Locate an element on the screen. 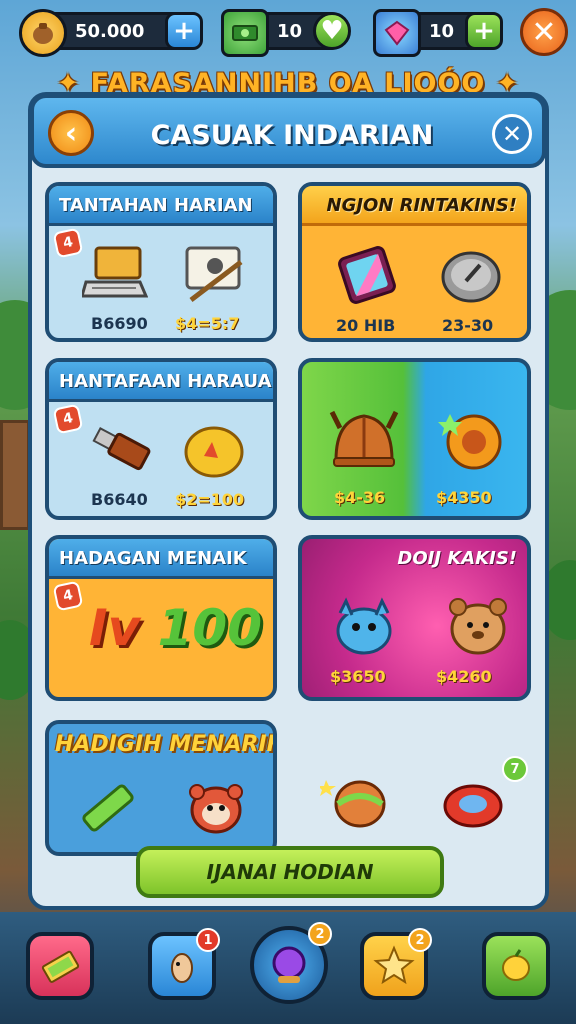  gem-icon is located at coordinates (397, 33).